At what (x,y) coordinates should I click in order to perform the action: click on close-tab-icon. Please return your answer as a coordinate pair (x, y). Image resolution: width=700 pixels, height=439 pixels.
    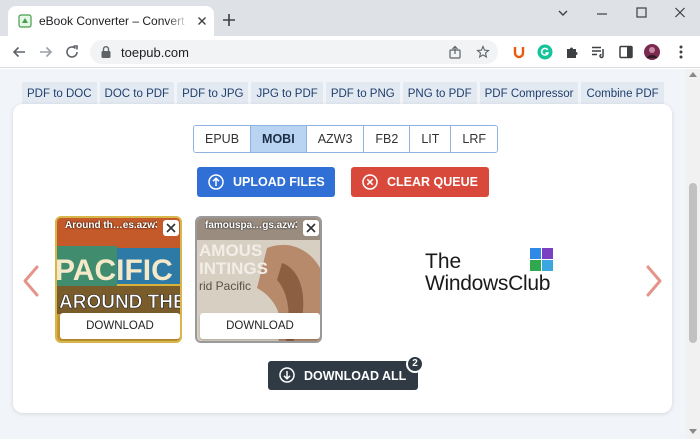
    Looking at the image, I should click on (202, 21).